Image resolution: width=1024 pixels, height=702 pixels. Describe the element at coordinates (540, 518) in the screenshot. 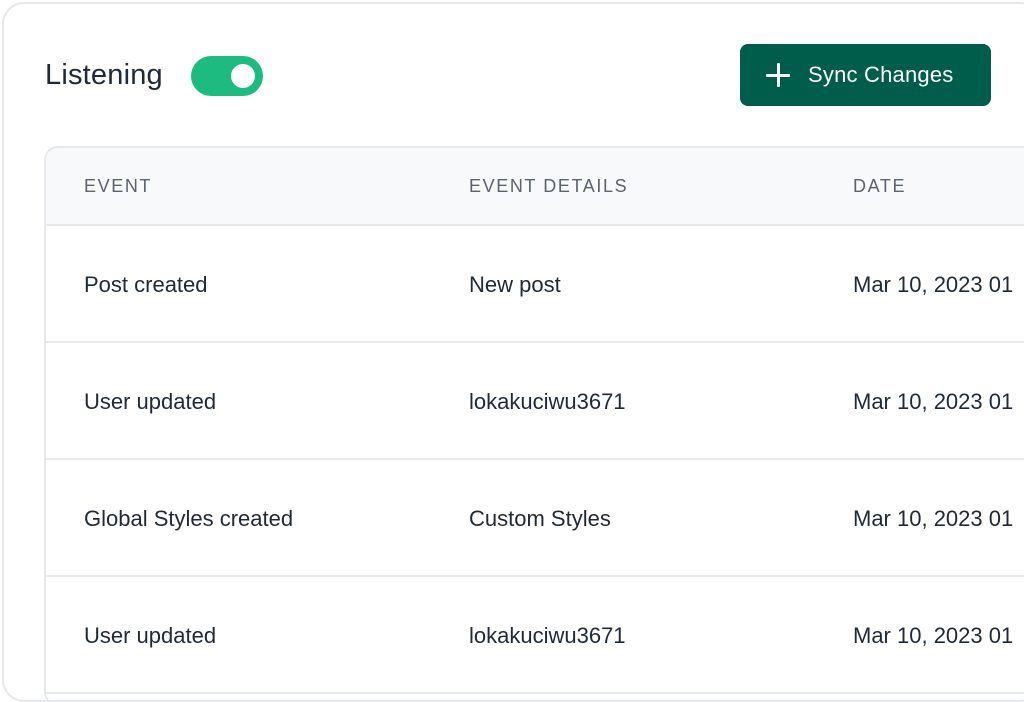

I see `event-details-cell: Custom Styles` at that location.